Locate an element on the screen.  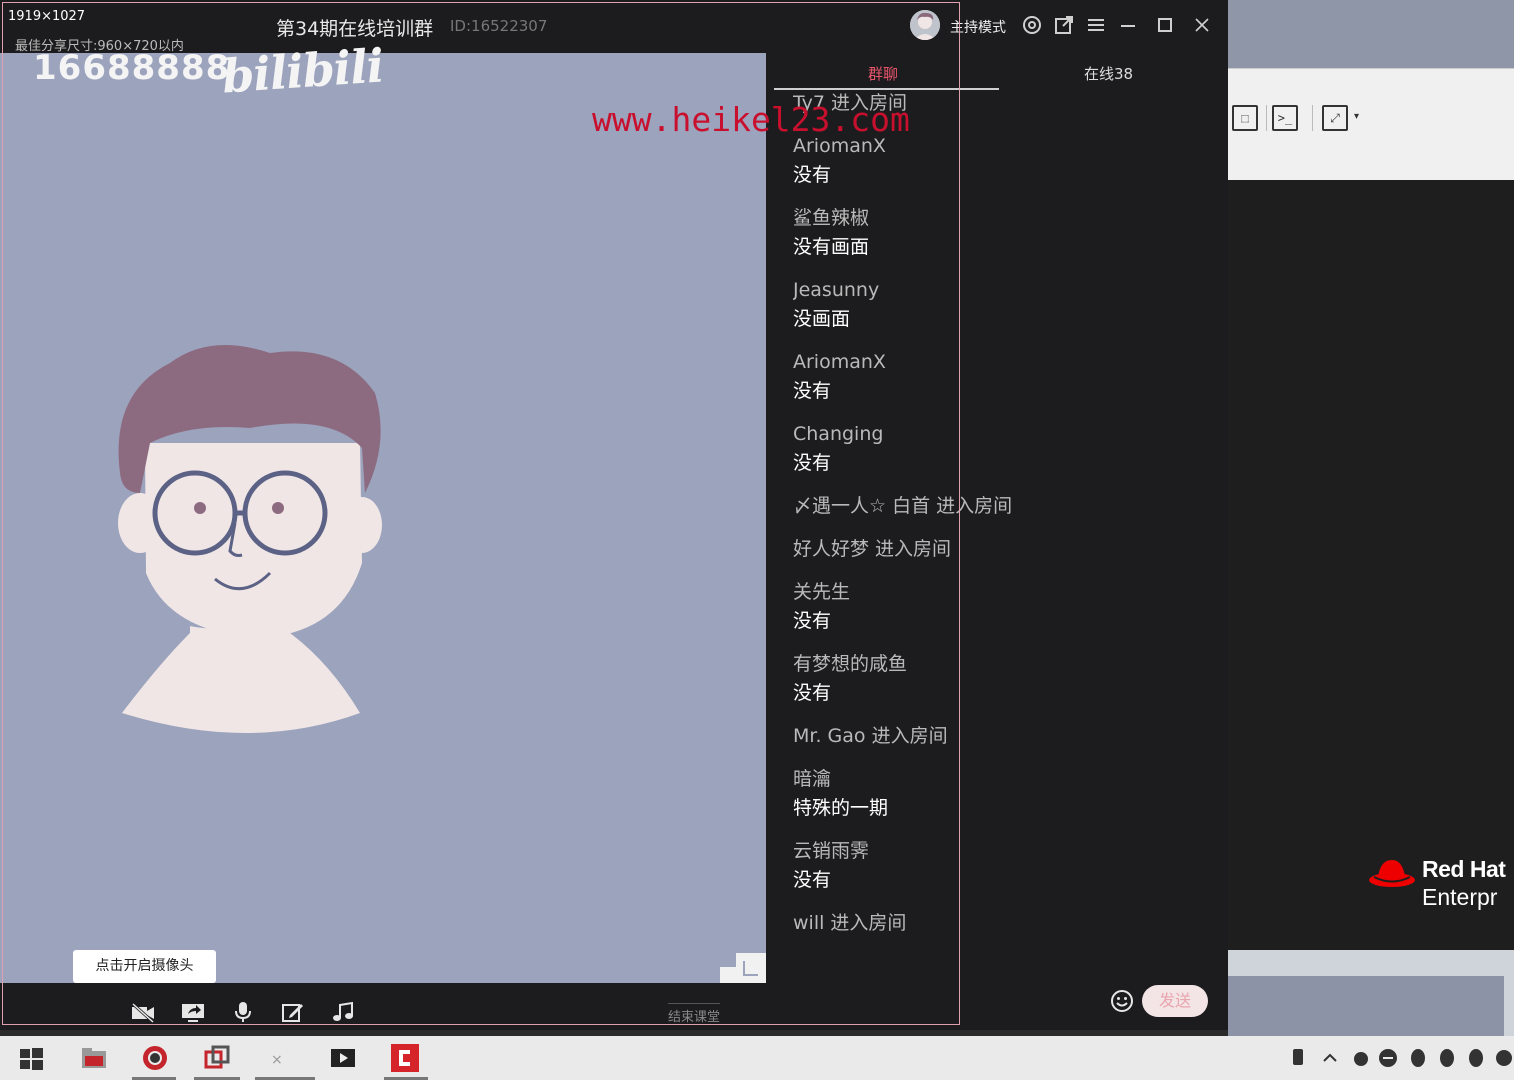
chat-message-text: 没有画面 is located at coordinates (831, 247).